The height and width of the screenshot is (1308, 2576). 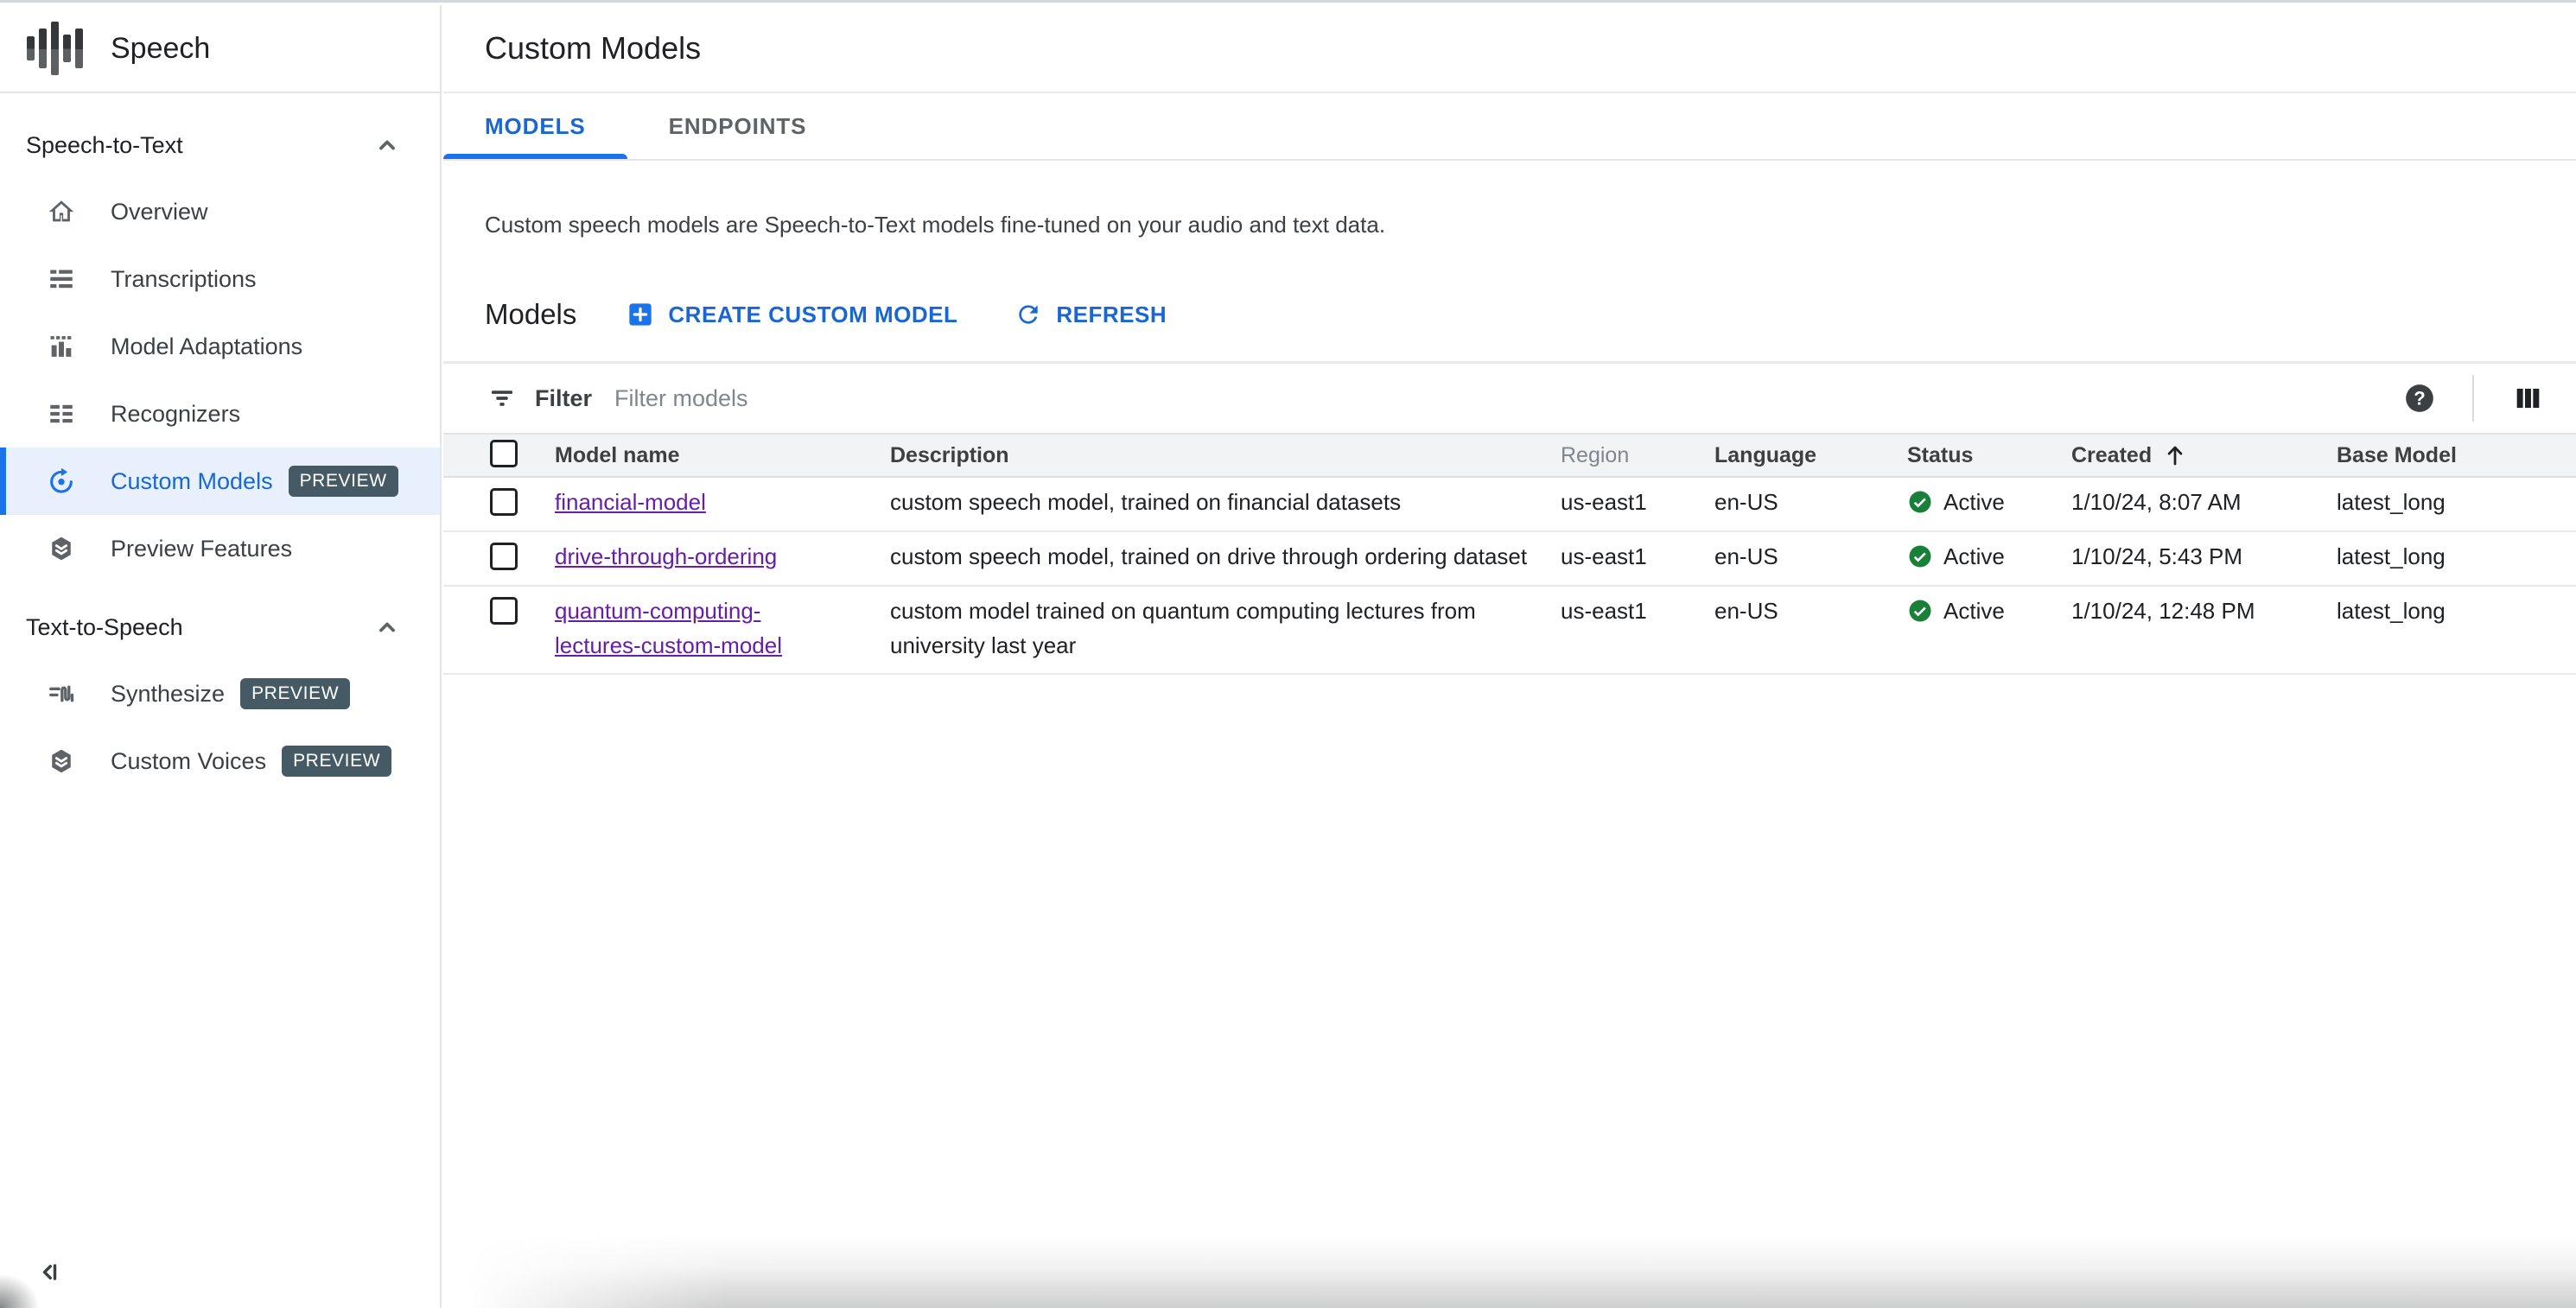 I want to click on model-created: 1/10/24, 12:48 PM, so click(x=2163, y=611).